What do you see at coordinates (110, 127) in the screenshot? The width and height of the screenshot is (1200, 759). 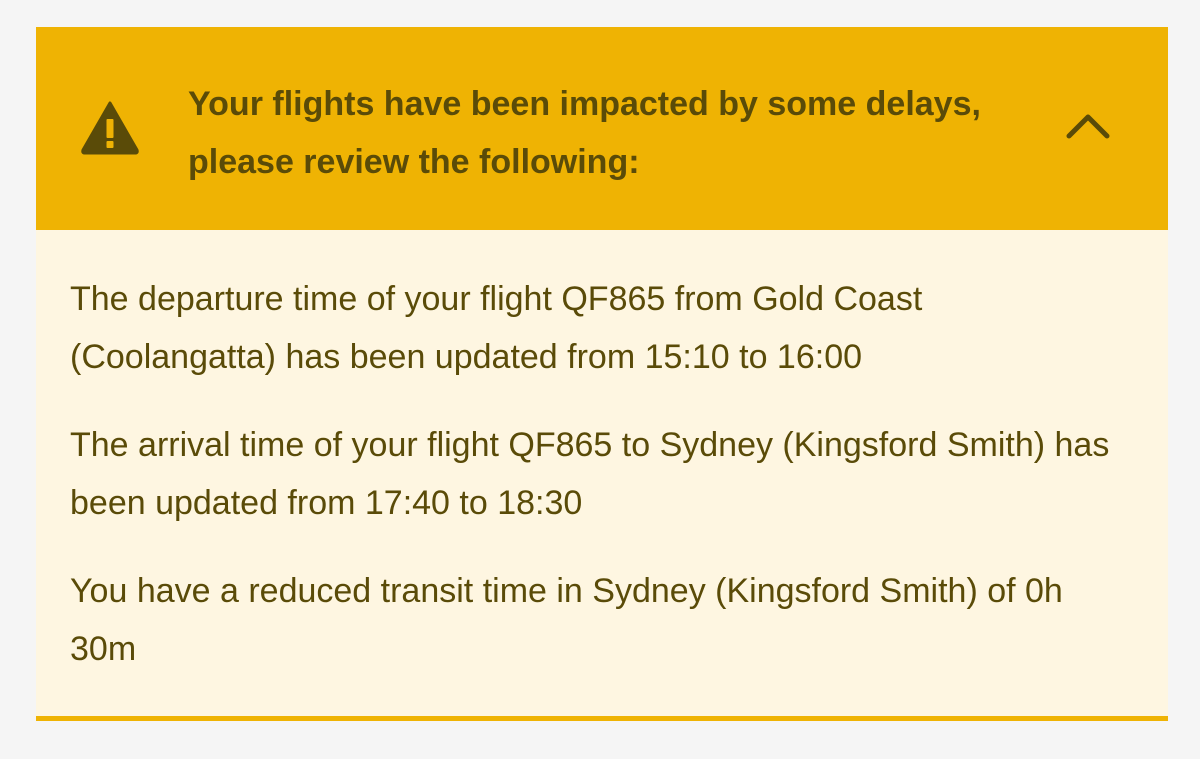 I see `warning-triangle-icon` at bounding box center [110, 127].